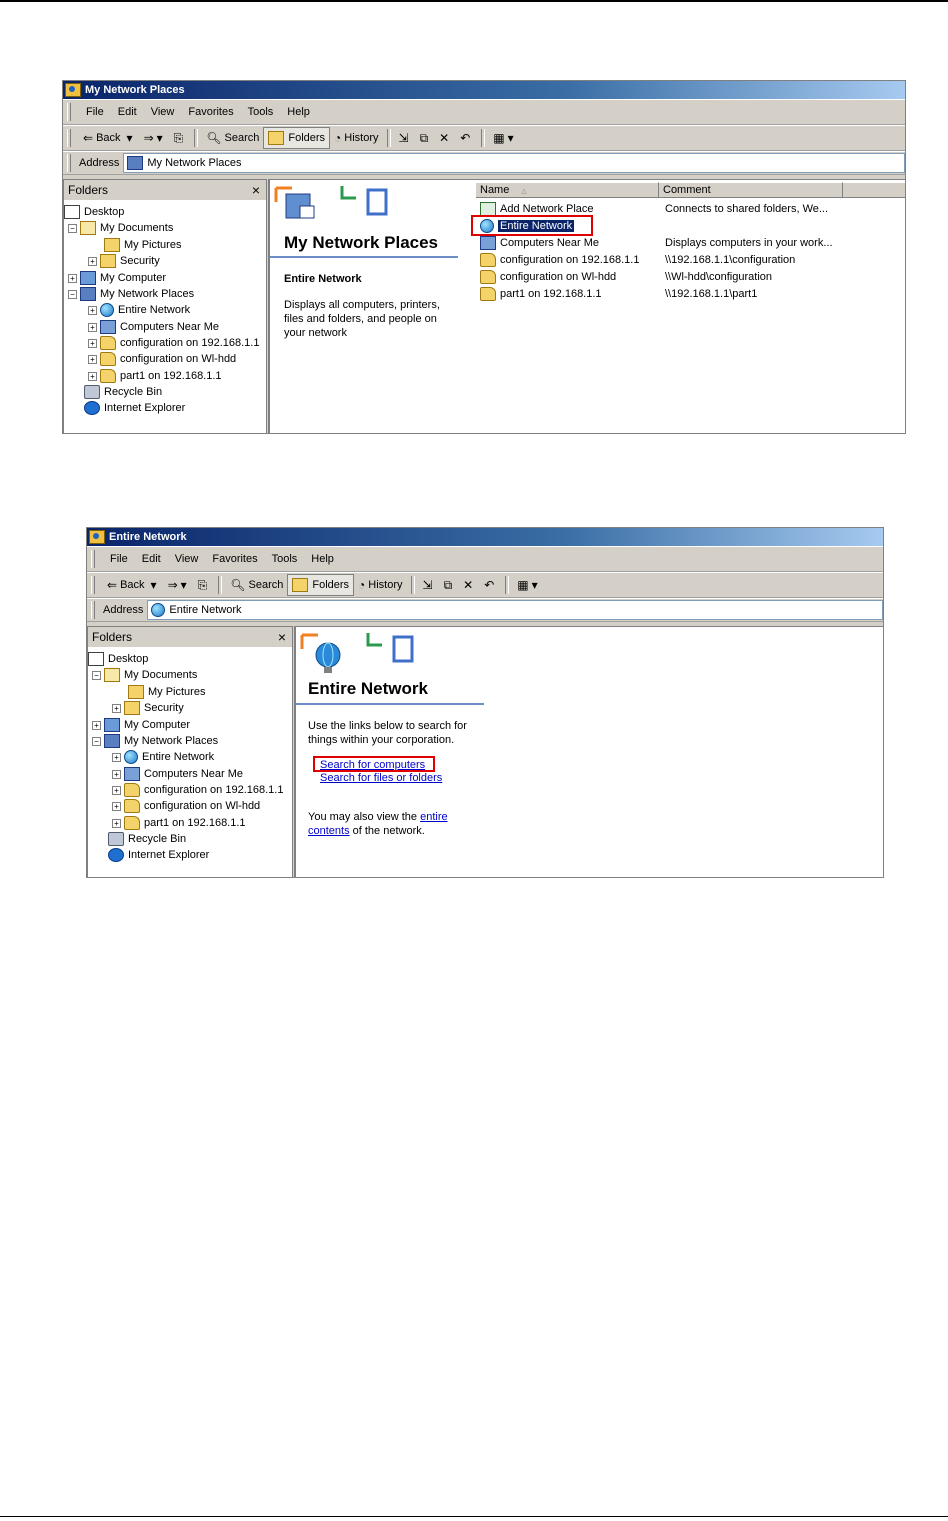 Image resolution: width=948 pixels, height=1521 pixels. I want to click on list-item: part1 on 192.168.1.1, so click(541, 294).